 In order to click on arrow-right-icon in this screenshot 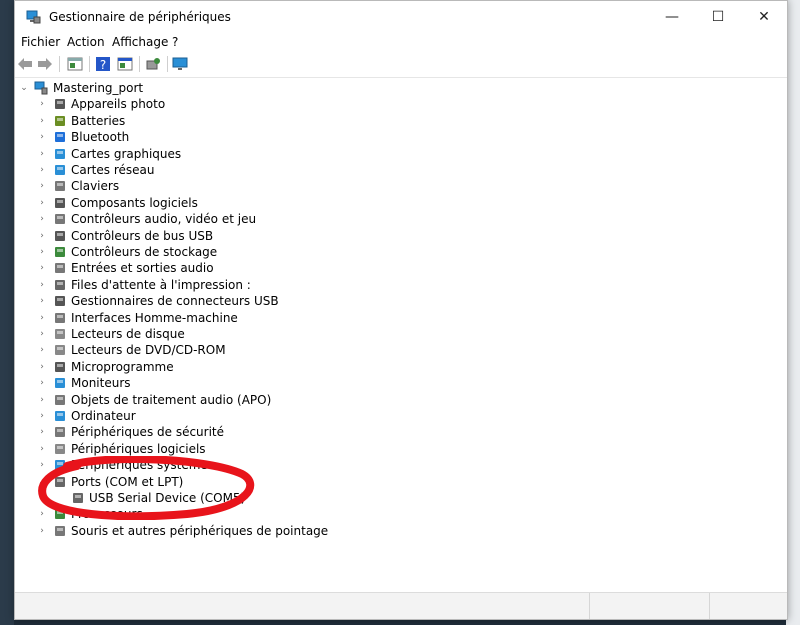, I will do `click(45, 64)`.